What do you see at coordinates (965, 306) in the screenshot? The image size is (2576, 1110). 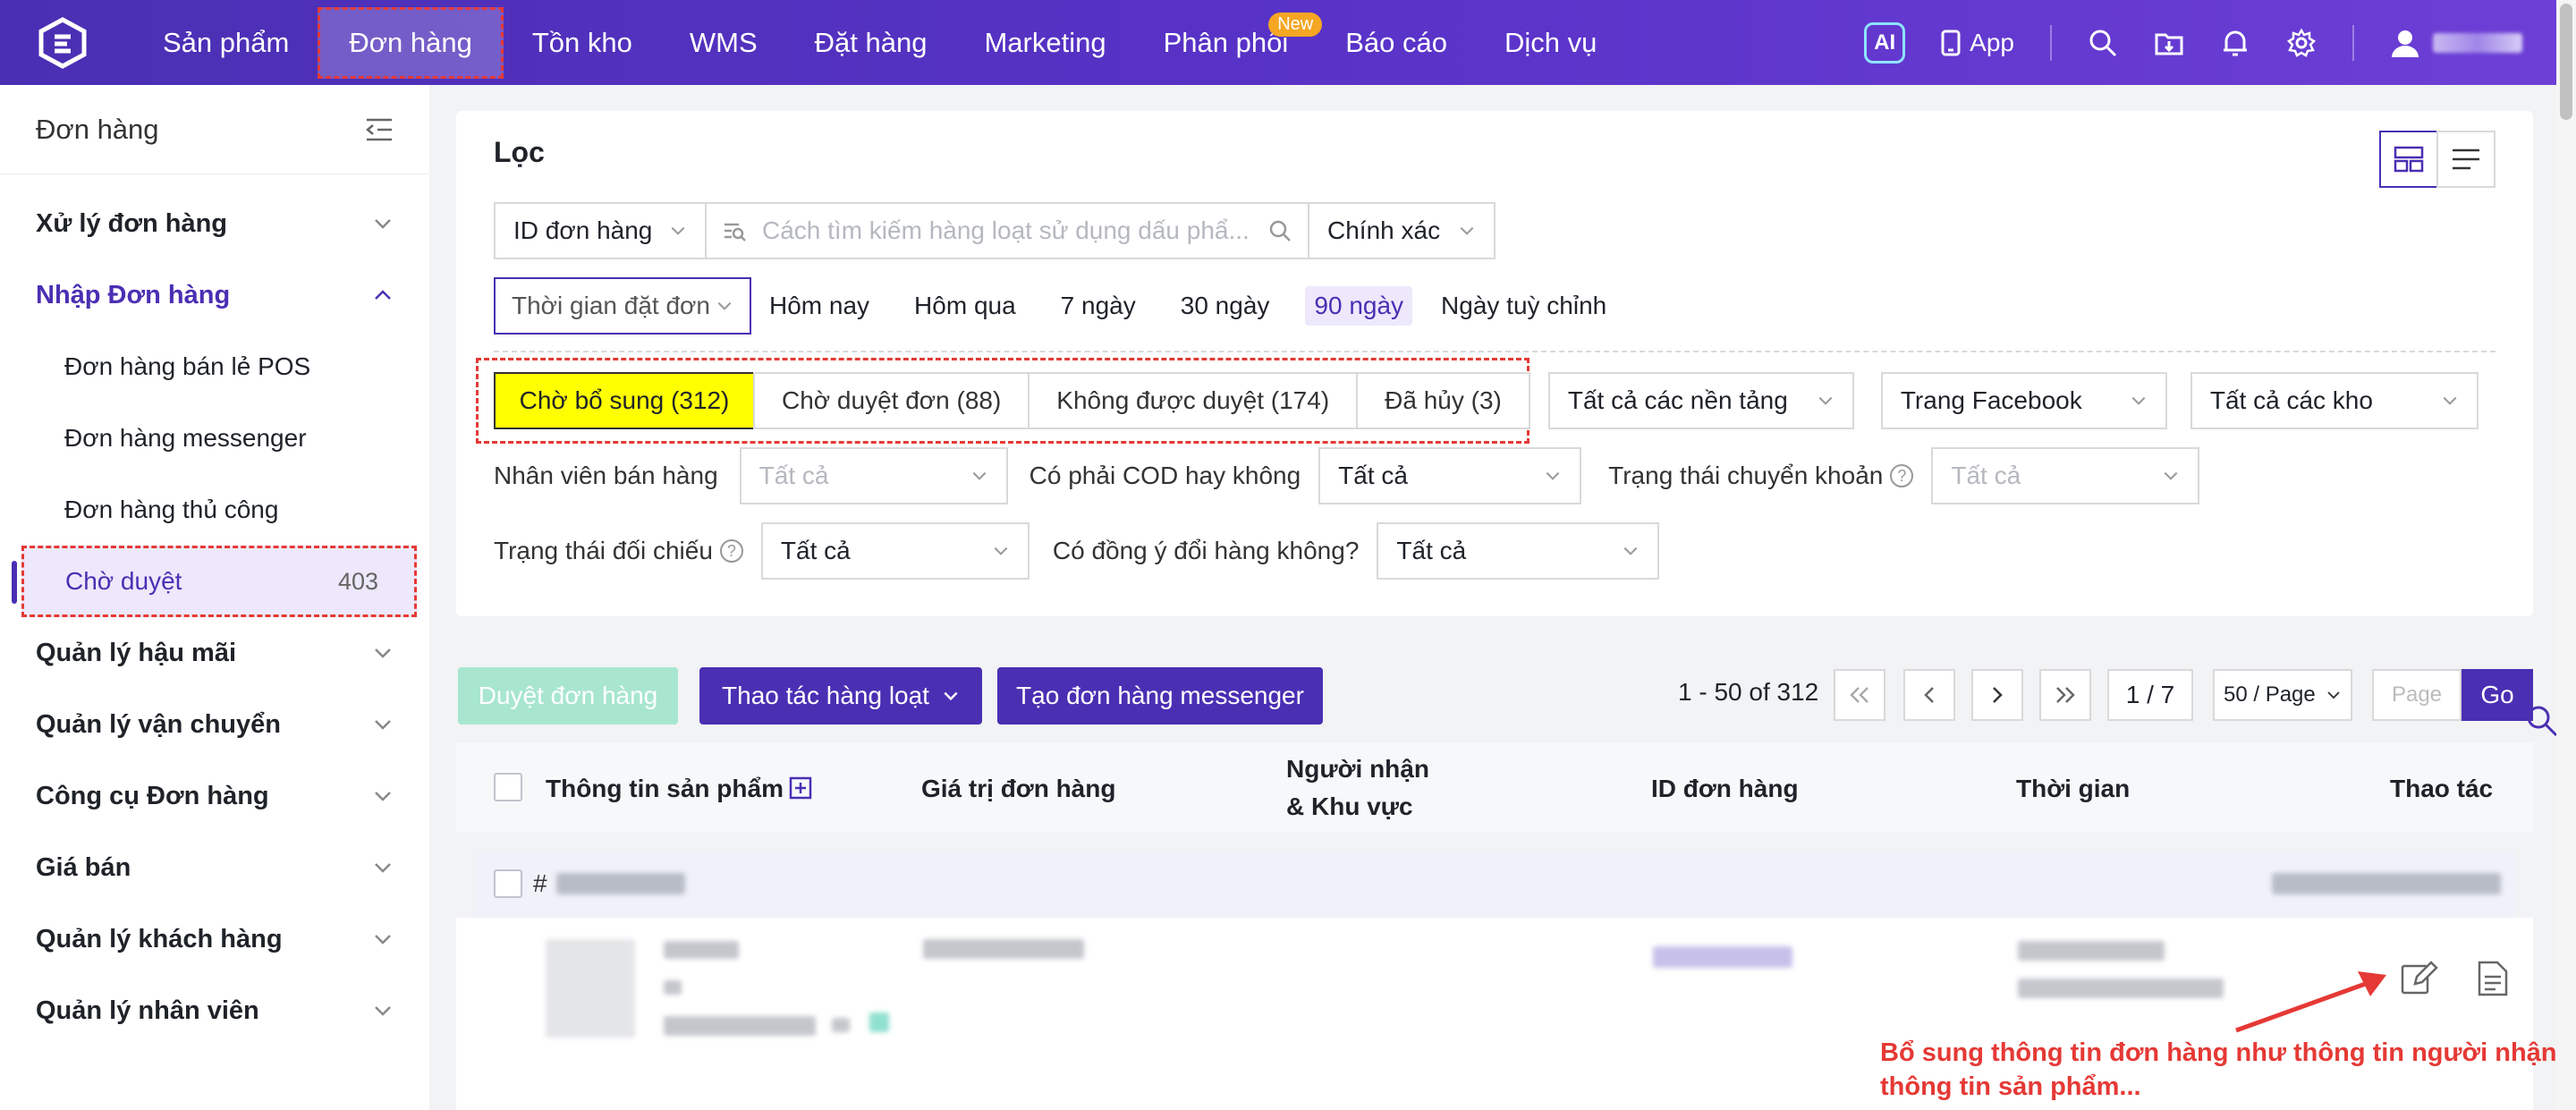 I see `date-chip-yesterday: Hôm qua` at bounding box center [965, 306].